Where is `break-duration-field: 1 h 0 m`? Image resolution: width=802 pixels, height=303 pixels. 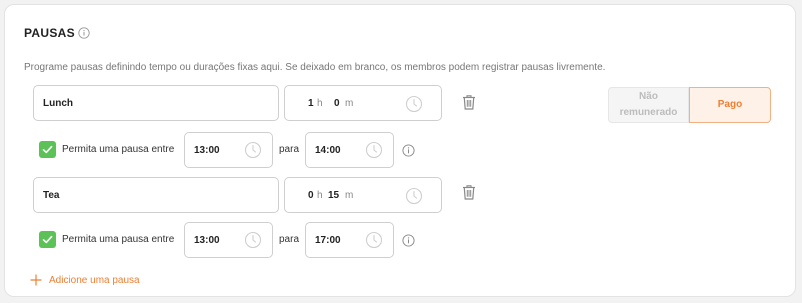
break-duration-field: 1 h 0 m is located at coordinates (363, 103).